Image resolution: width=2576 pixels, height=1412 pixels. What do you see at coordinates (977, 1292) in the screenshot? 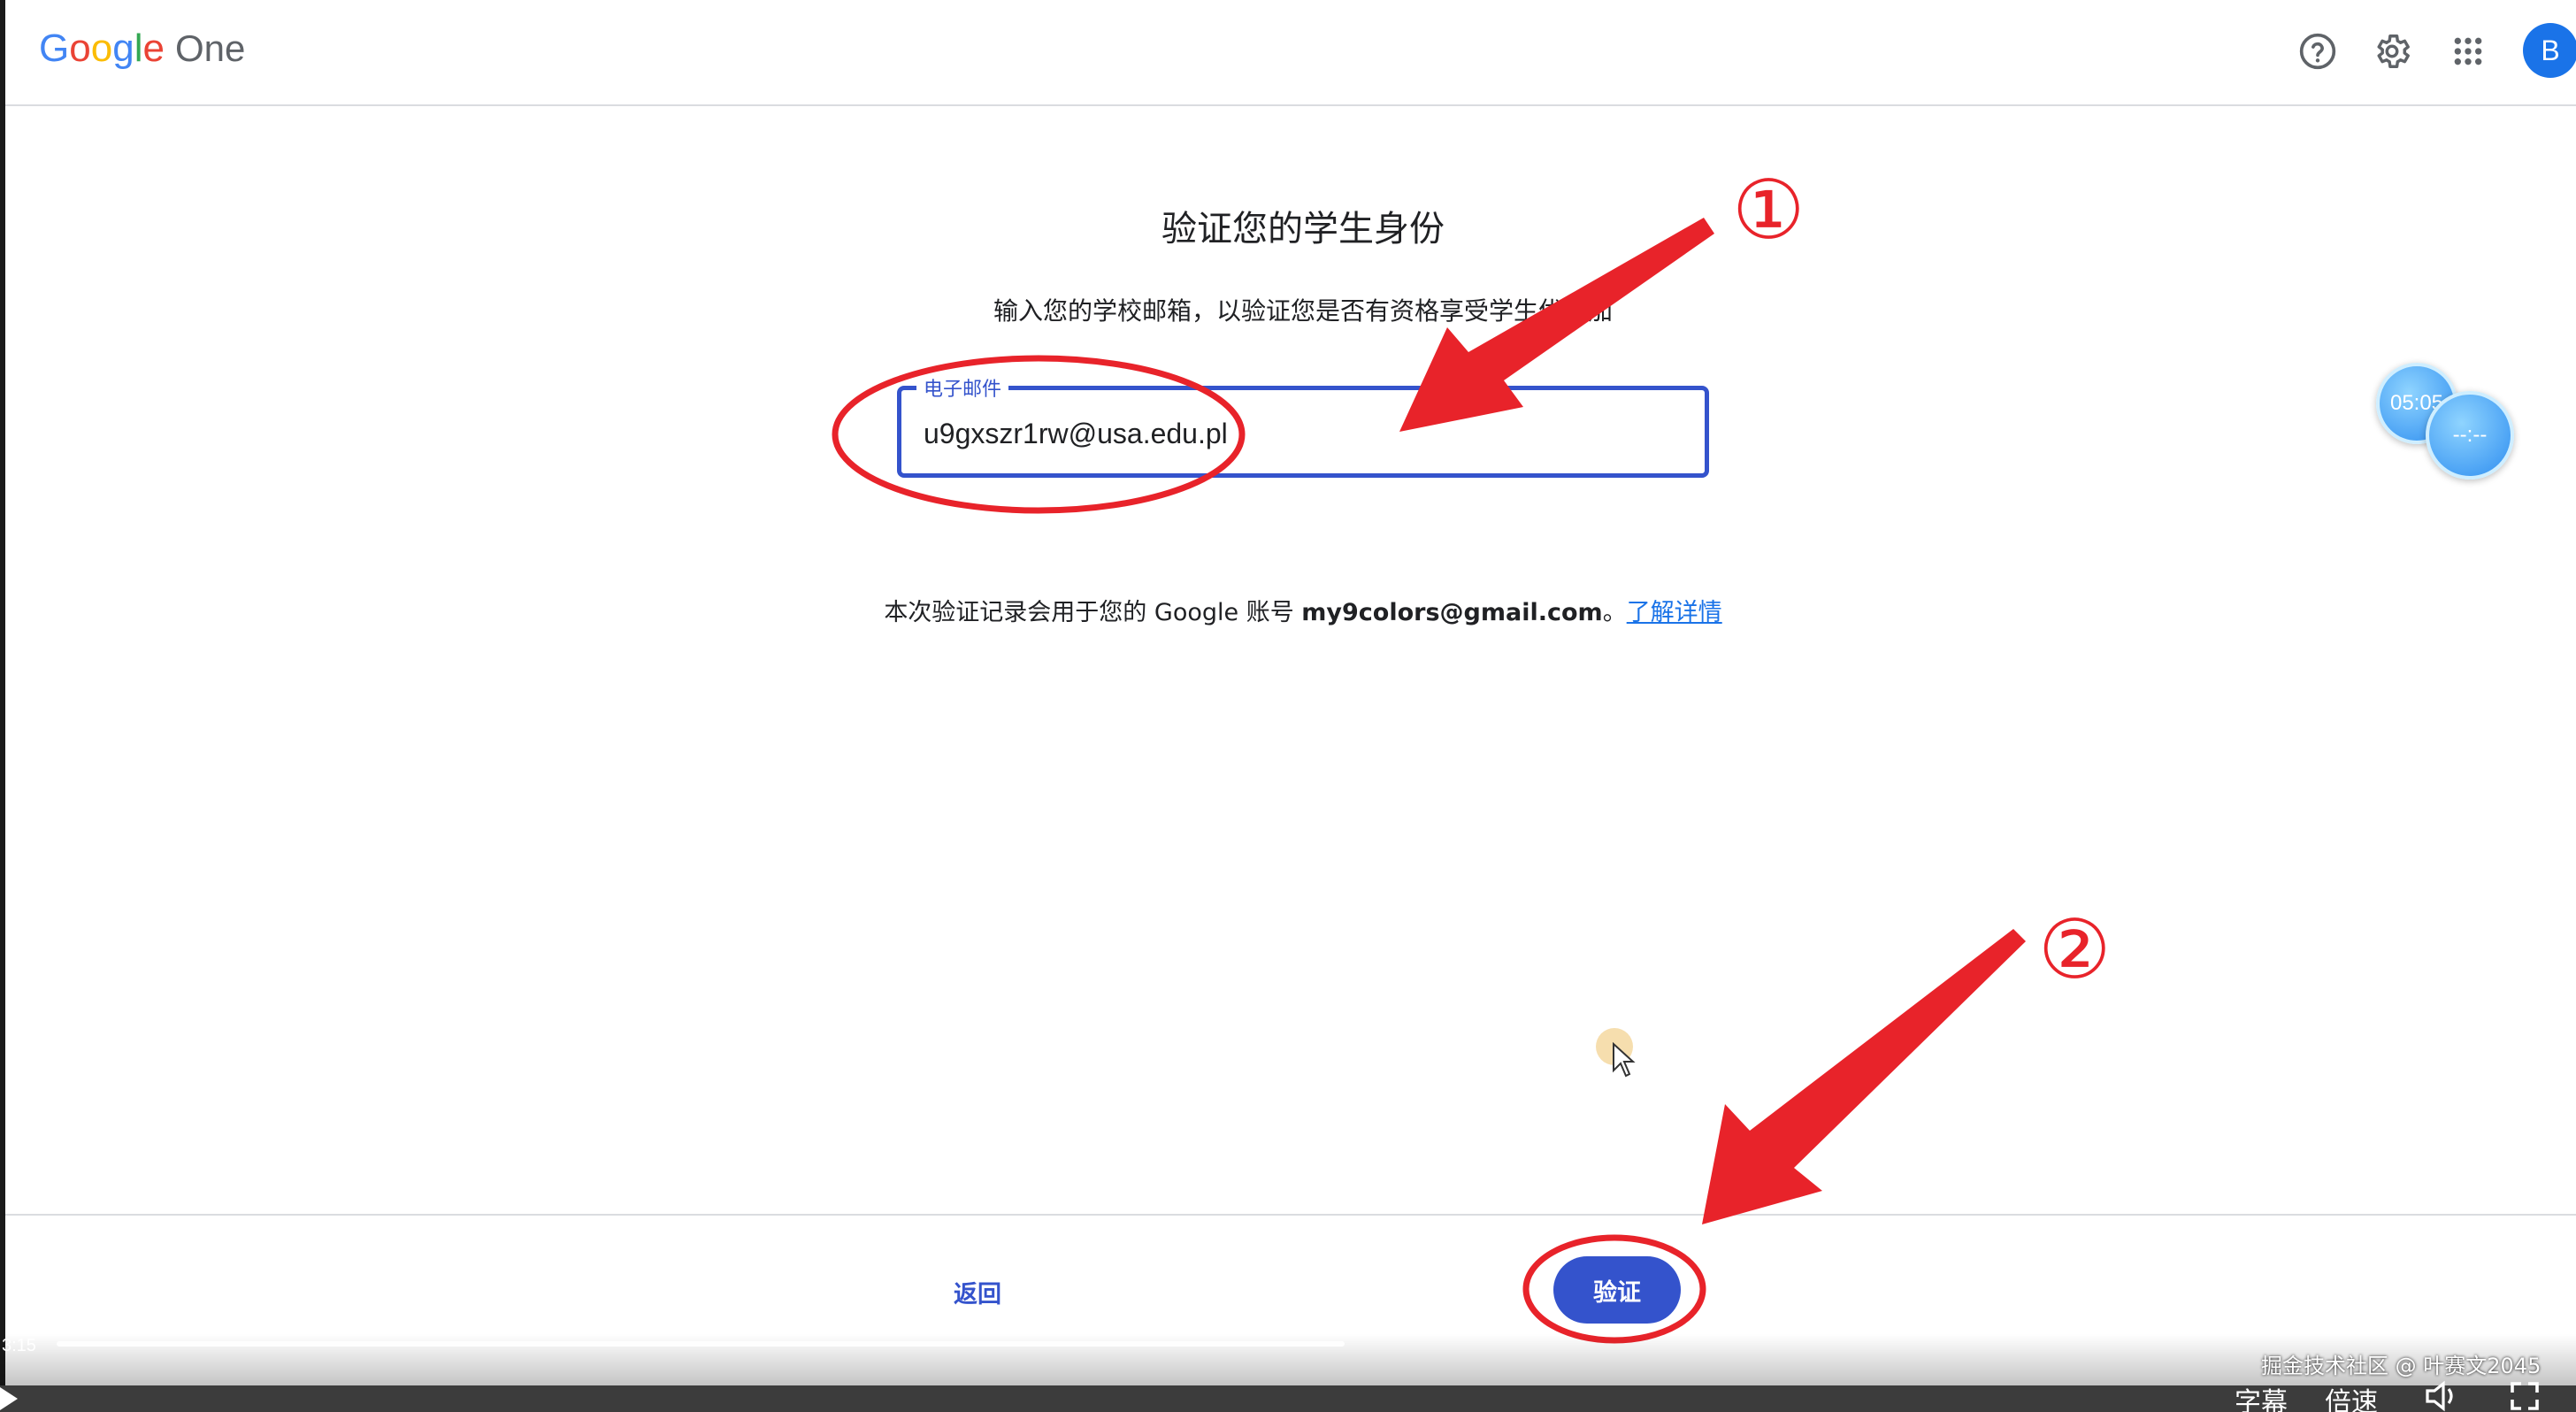
I see `back-button: 返回` at bounding box center [977, 1292].